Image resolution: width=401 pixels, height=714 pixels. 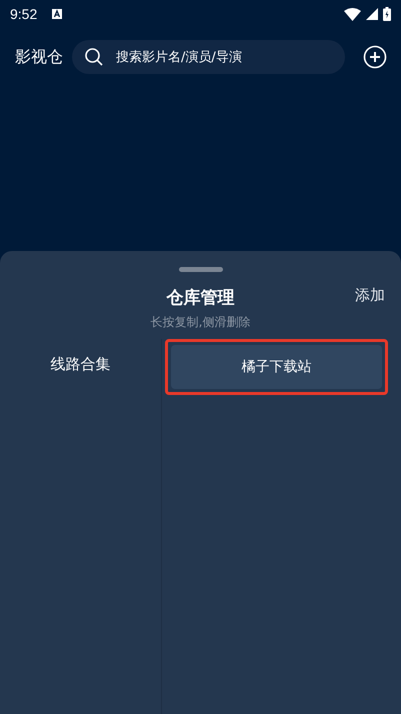 What do you see at coordinates (375, 57) in the screenshot?
I see `add-icon` at bounding box center [375, 57].